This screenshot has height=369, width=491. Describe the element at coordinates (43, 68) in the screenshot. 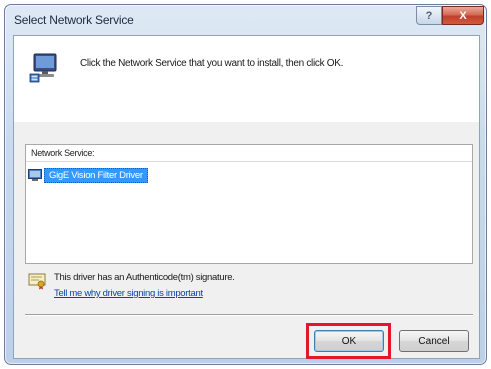

I see `network-computer-icon` at that location.